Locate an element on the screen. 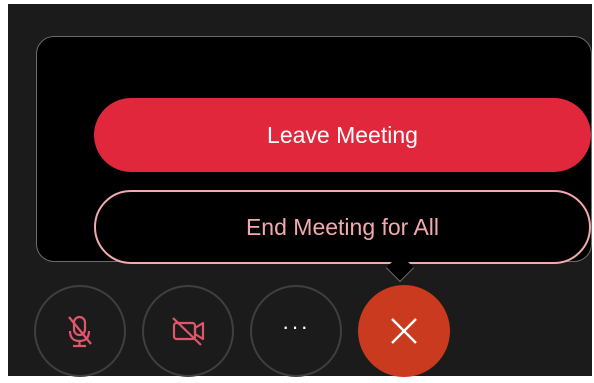  microphone-muted-icon is located at coordinates (80, 331).